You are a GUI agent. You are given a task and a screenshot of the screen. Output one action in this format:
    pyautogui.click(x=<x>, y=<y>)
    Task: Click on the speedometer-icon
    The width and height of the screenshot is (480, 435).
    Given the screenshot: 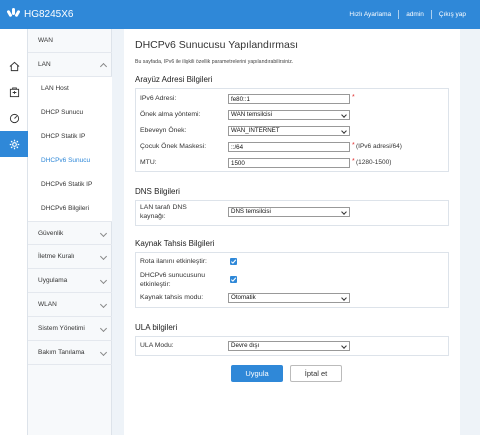 What is the action you would take?
    pyautogui.click(x=14, y=118)
    